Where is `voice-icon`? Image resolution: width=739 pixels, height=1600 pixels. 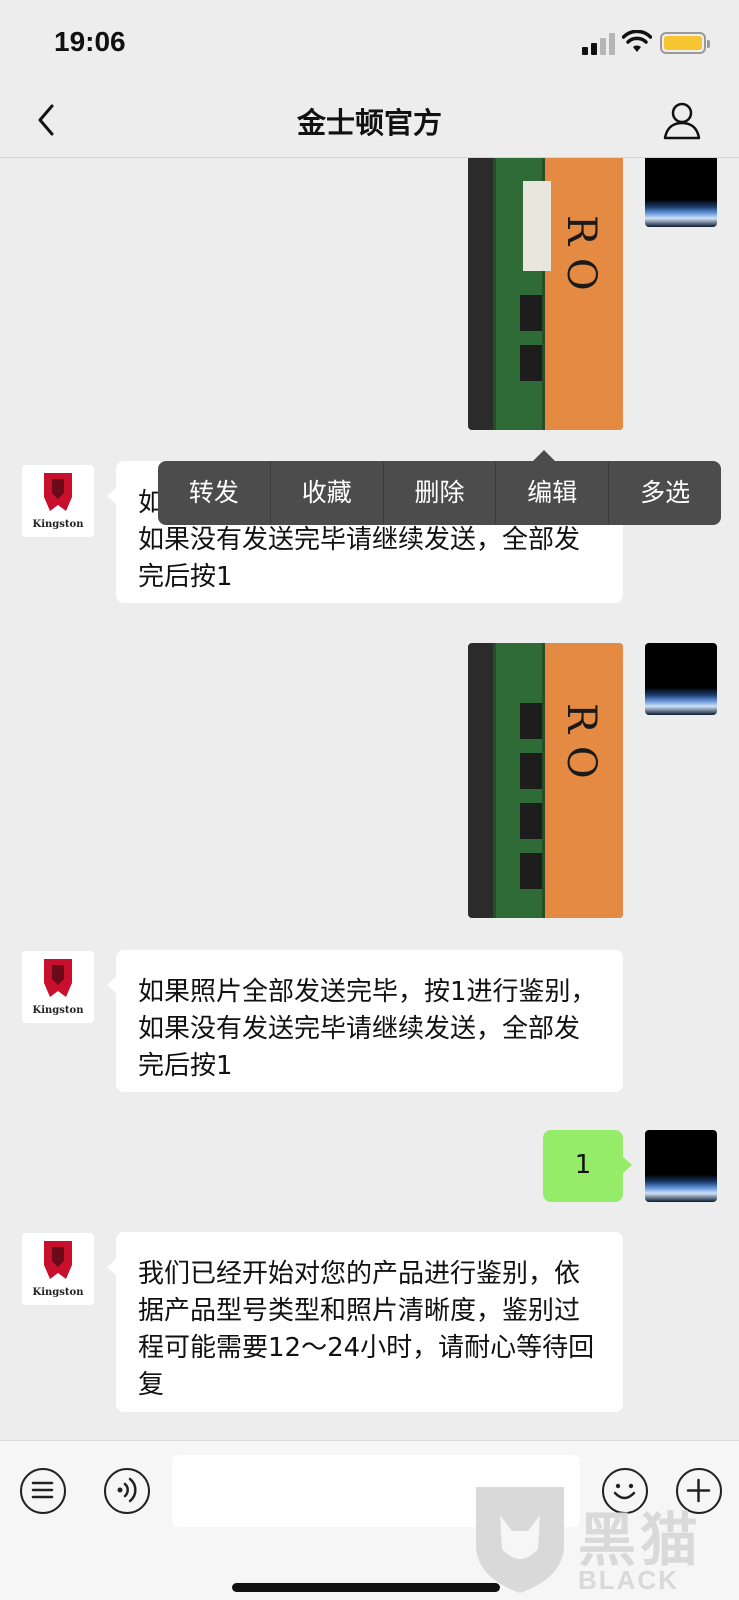 voice-icon is located at coordinates (127, 1490).